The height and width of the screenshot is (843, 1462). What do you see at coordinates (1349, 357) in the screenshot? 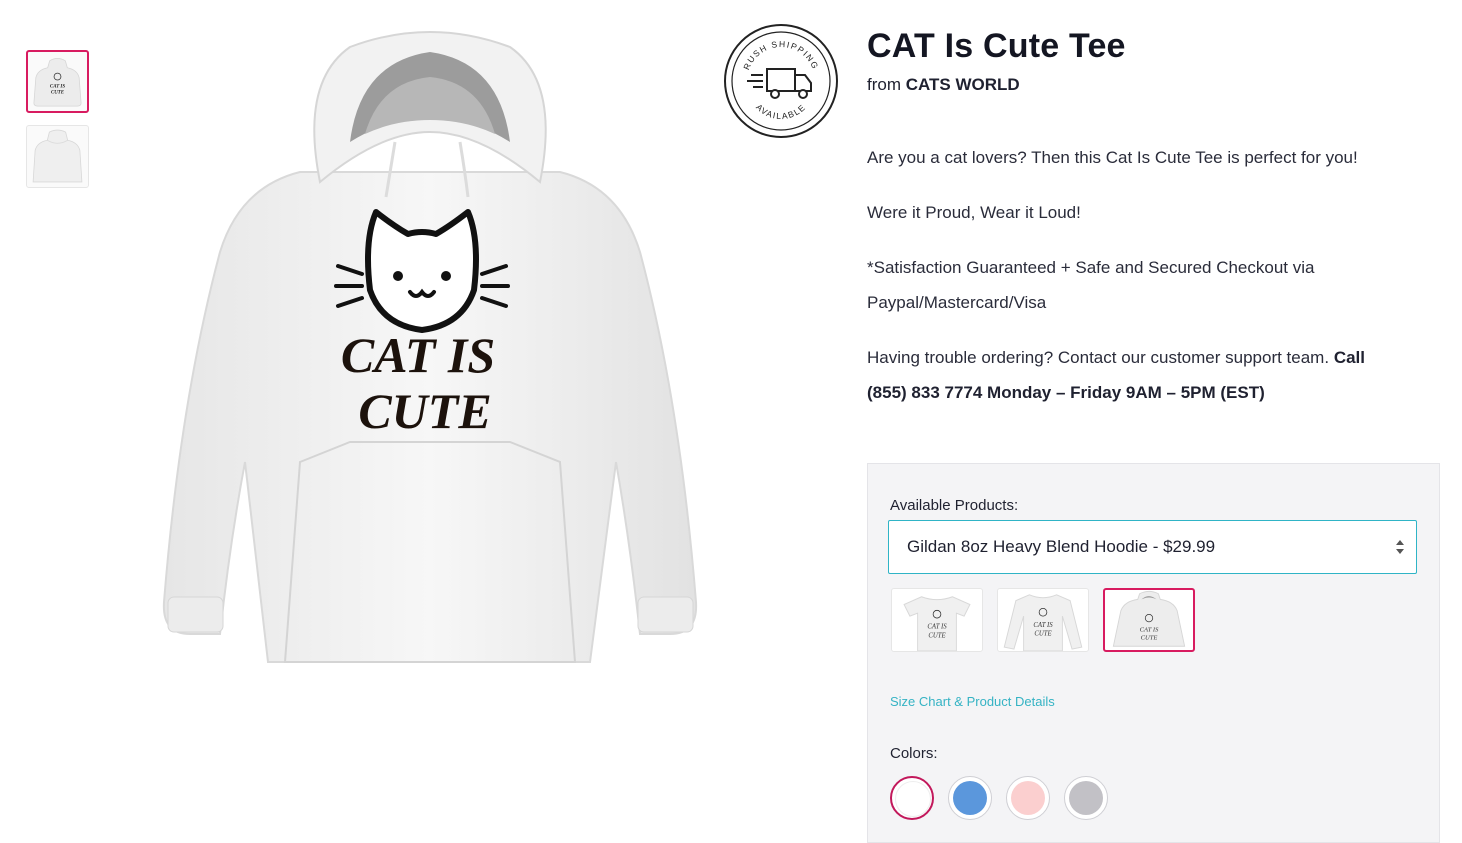
I see `support-call-label: Call` at bounding box center [1349, 357].